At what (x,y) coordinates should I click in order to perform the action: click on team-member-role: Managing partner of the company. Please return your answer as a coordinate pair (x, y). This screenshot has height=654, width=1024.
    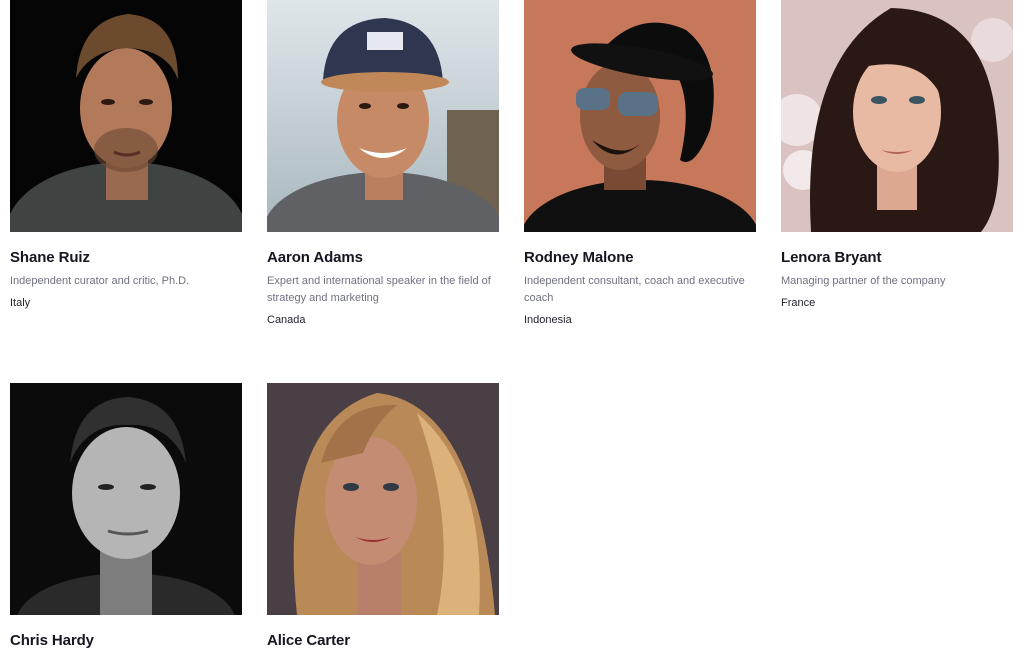
    Looking at the image, I should click on (863, 281).